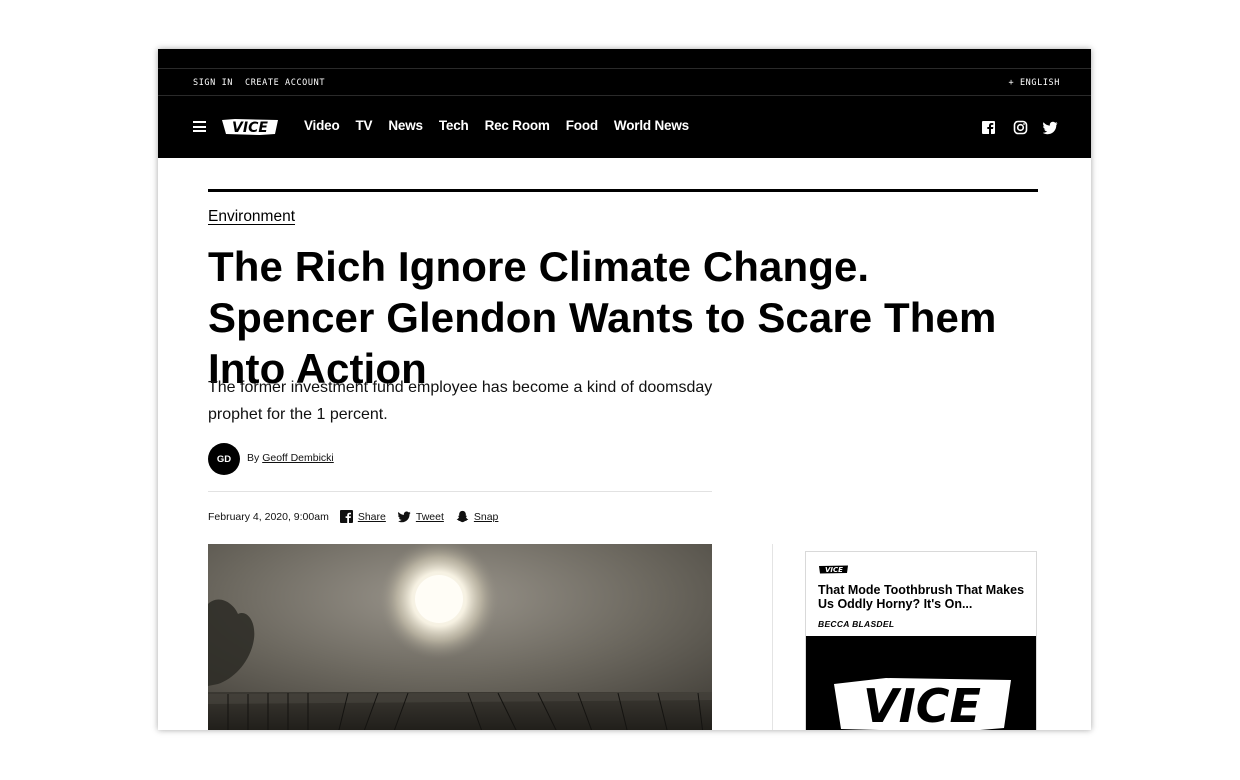 This screenshot has width=1240, height=780. What do you see at coordinates (285, 83) in the screenshot?
I see `create-account-link: CREATE ACCOUNT` at bounding box center [285, 83].